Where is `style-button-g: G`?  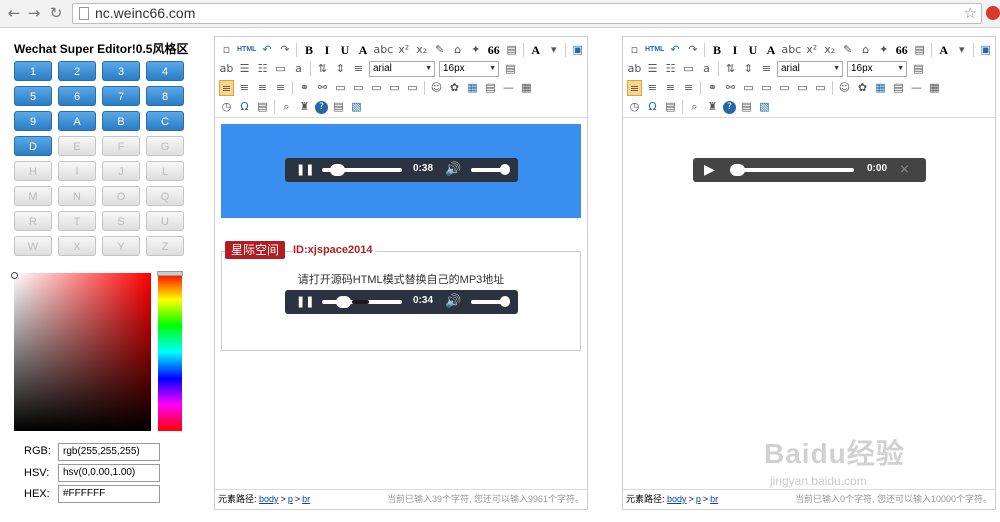 style-button-g: G is located at coordinates (165, 146).